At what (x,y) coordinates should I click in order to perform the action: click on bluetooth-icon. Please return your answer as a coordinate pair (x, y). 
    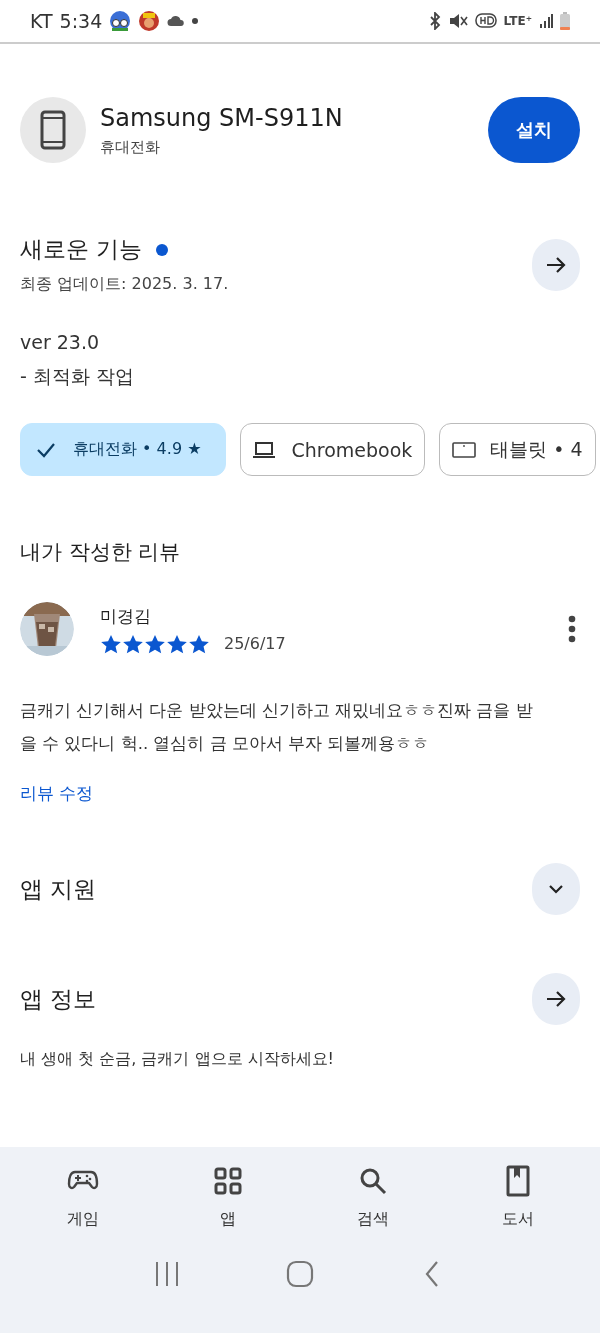
    Looking at the image, I should click on (434, 21).